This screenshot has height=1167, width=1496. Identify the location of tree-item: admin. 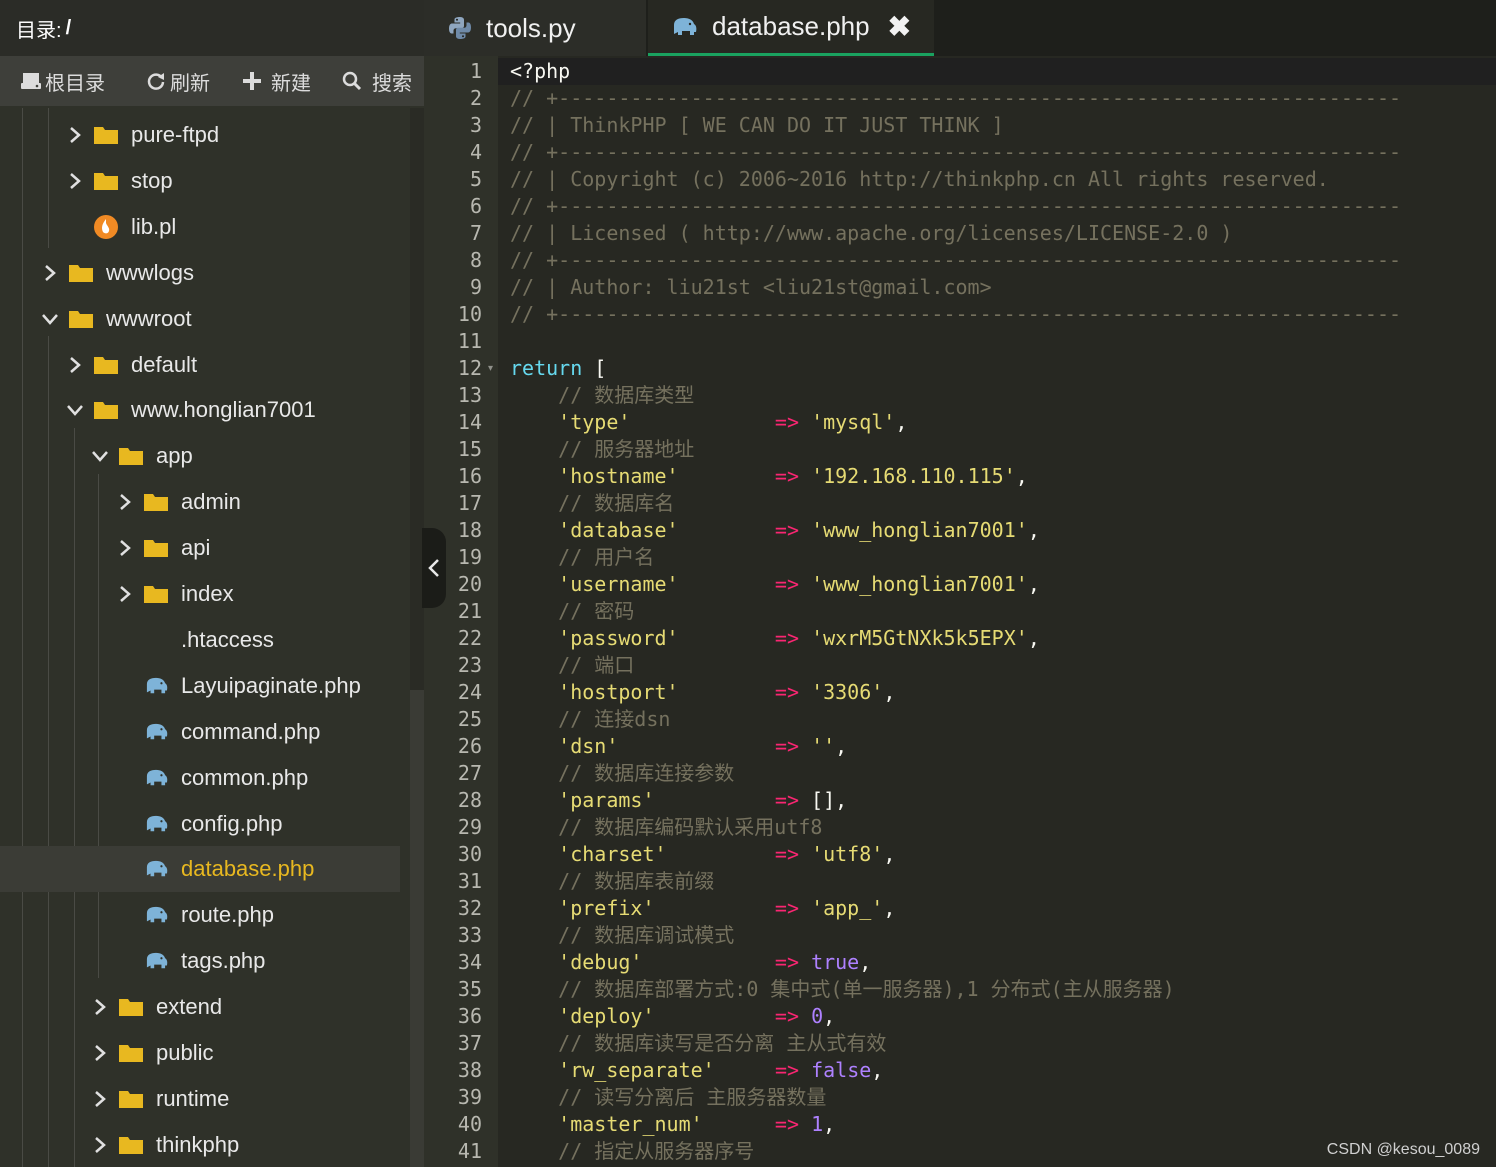
(200, 502).